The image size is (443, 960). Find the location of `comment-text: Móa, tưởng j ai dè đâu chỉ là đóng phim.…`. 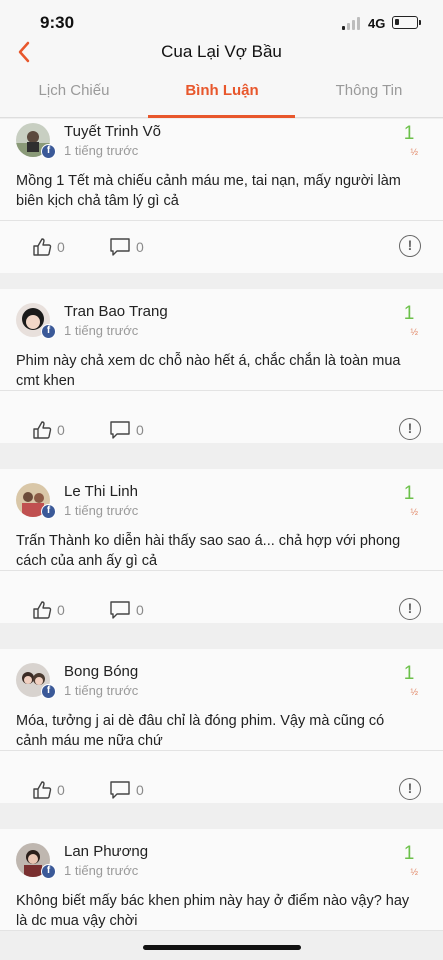

comment-text: Móa, tưởng j ai dè đâu chỉ là đóng phim.… is located at coordinates (200, 731).